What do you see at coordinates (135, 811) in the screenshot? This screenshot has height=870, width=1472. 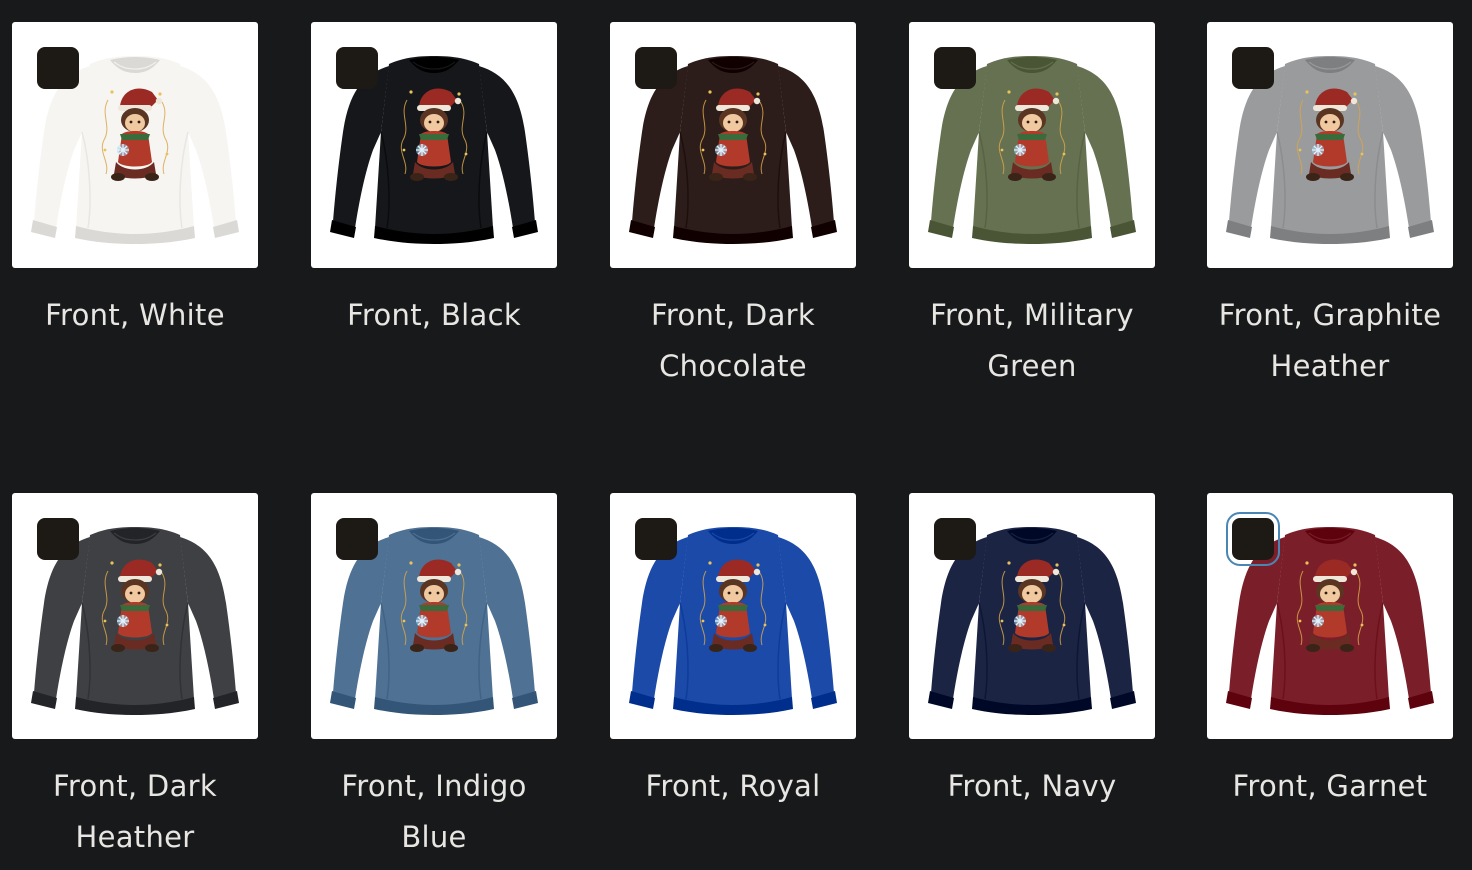 I see `variant-label: Front, Dark Heather` at bounding box center [135, 811].